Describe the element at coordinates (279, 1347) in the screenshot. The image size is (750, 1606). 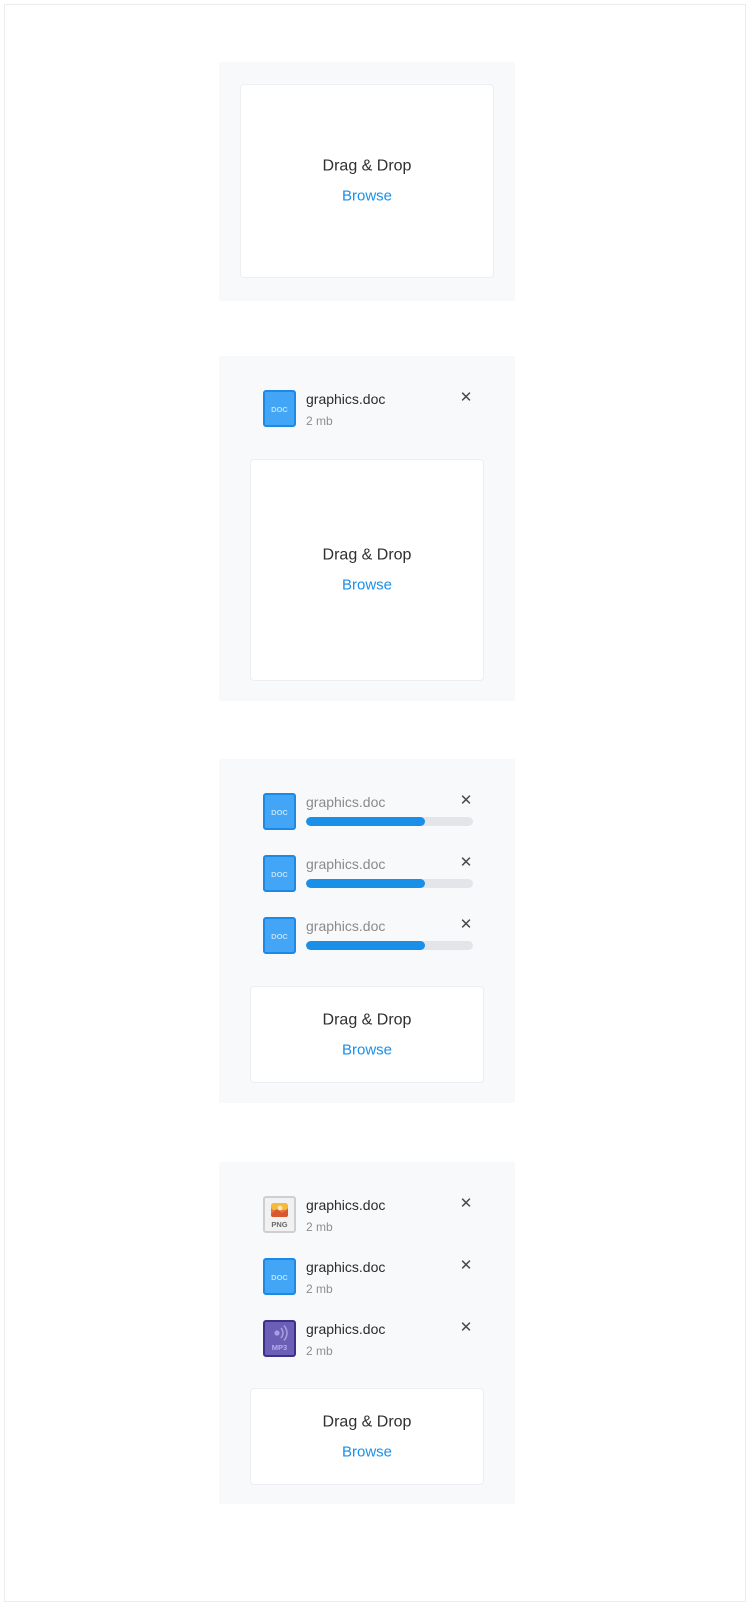
I see `file-type-label: MP3` at that location.